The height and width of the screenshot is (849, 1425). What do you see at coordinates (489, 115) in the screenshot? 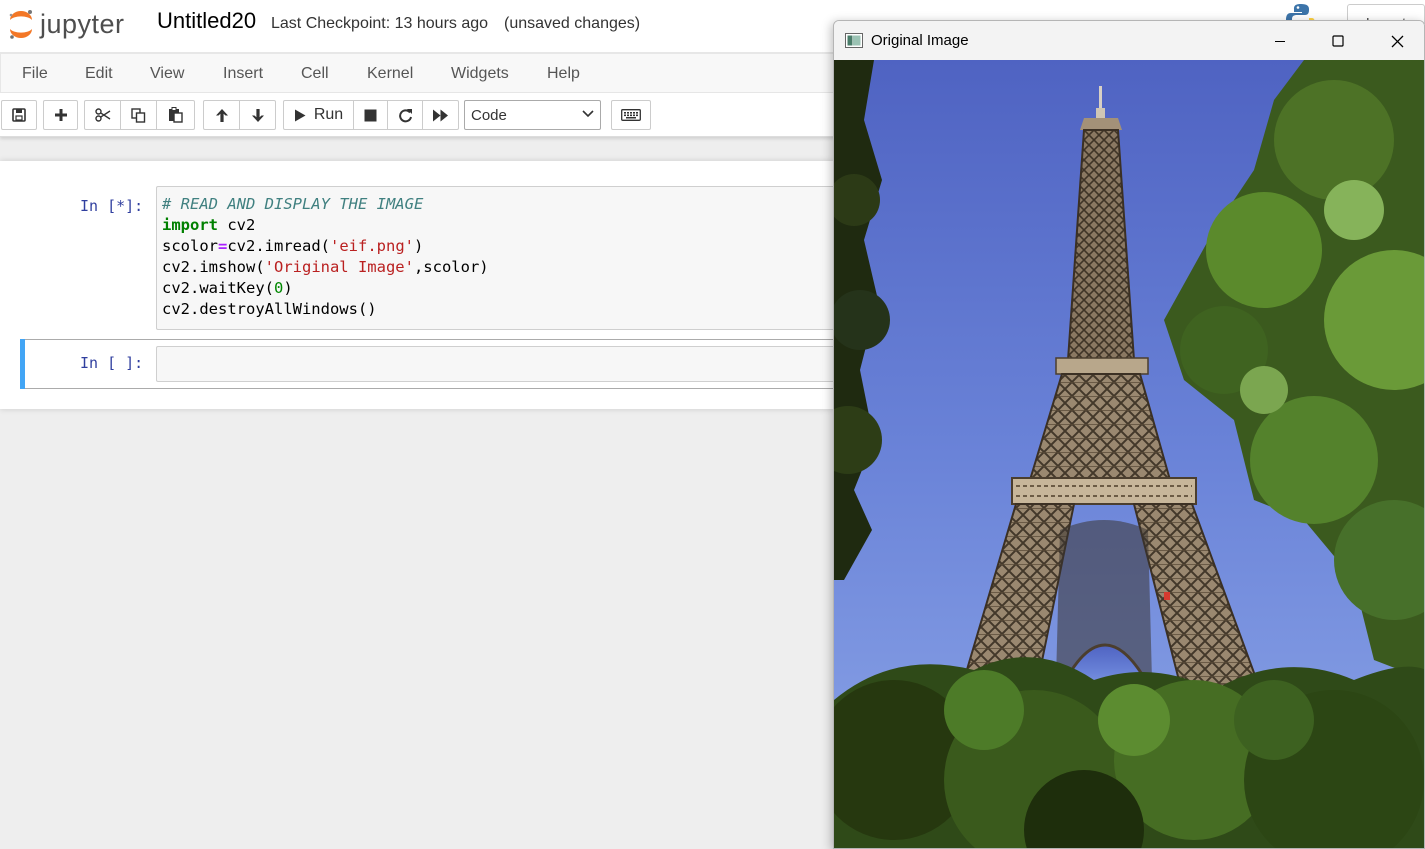
I see `cell-type-value: Code` at bounding box center [489, 115].